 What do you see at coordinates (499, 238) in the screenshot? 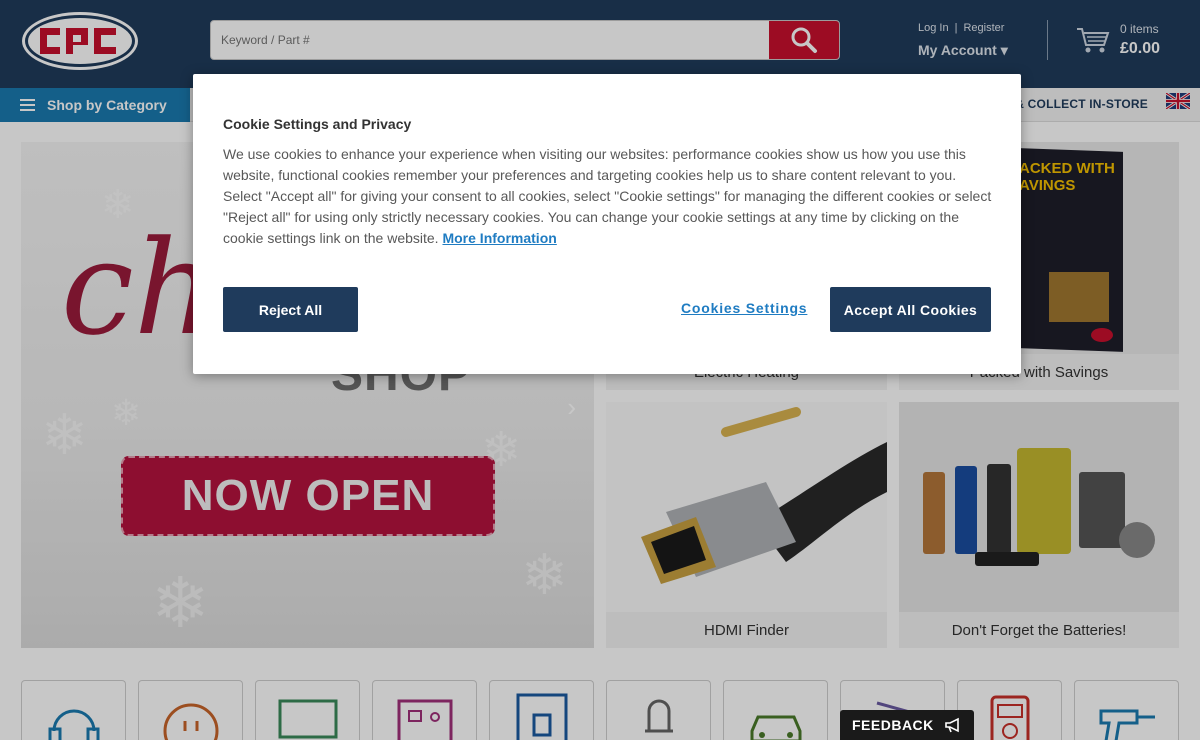
I see `more-information-link: More Information` at bounding box center [499, 238].